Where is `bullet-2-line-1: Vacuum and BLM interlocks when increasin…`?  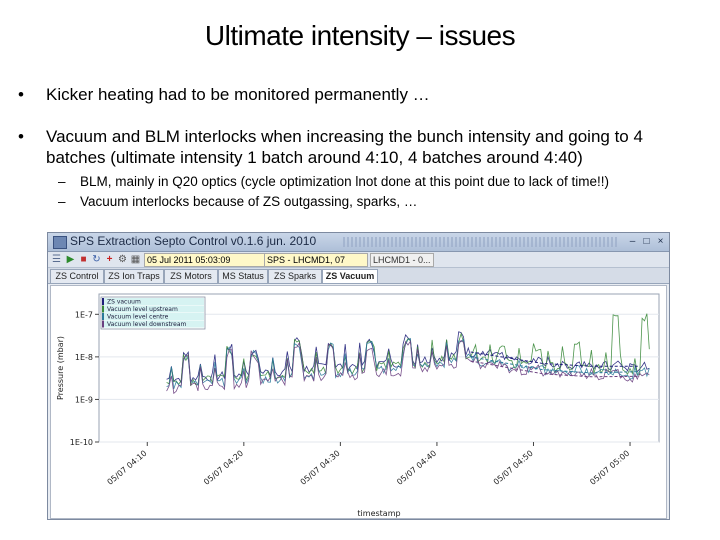 bullet-2-line-1: Vacuum and BLM interlocks when increasin… is located at coordinates (344, 136).